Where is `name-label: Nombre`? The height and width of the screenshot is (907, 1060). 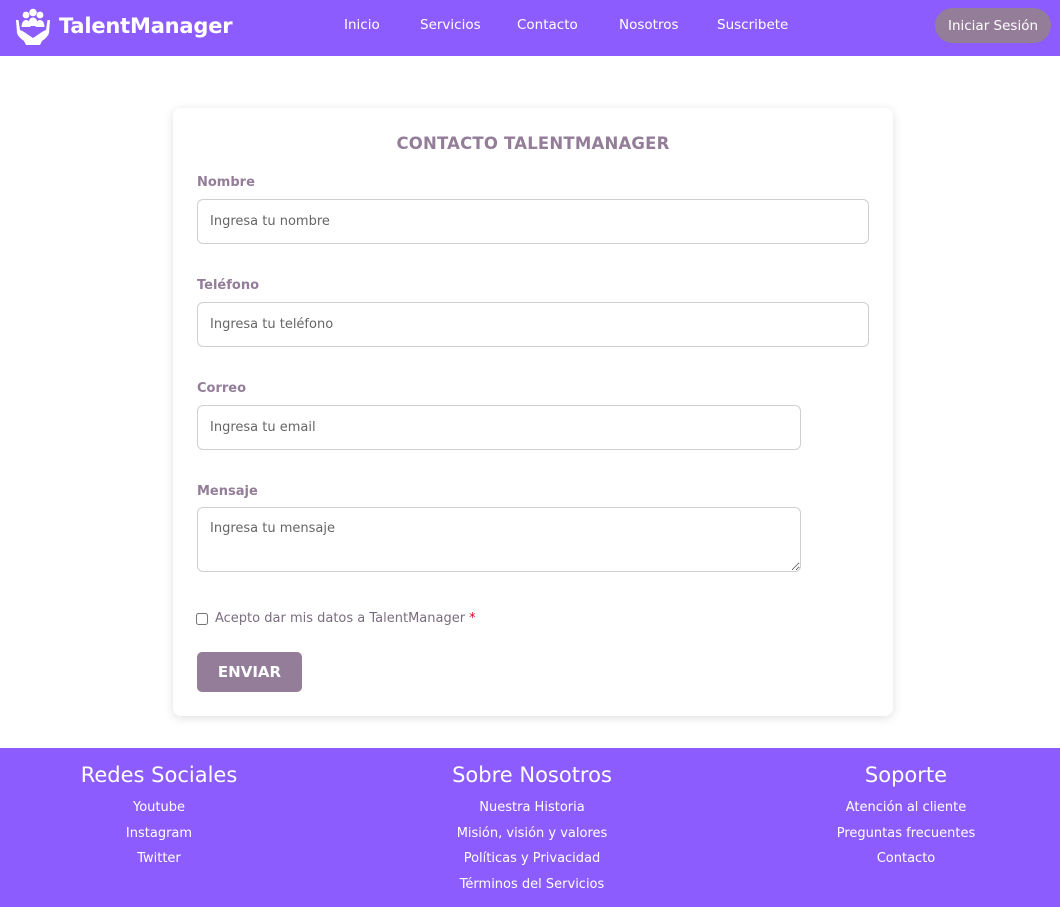
name-label: Nombre is located at coordinates (226, 182).